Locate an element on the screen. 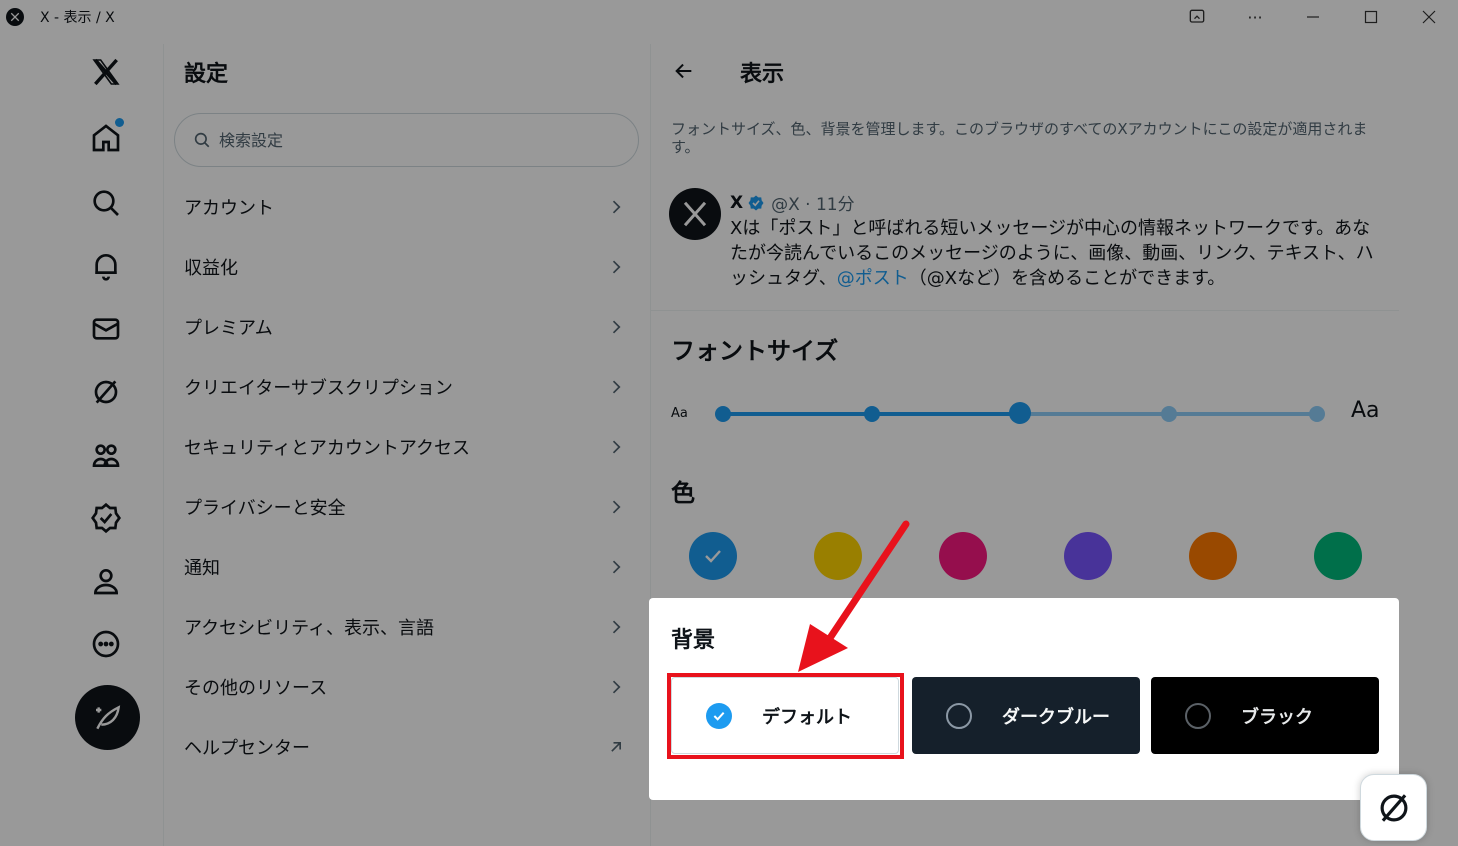 The width and height of the screenshot is (1458, 846). arrow-left-icon is located at coordinates (683, 71).